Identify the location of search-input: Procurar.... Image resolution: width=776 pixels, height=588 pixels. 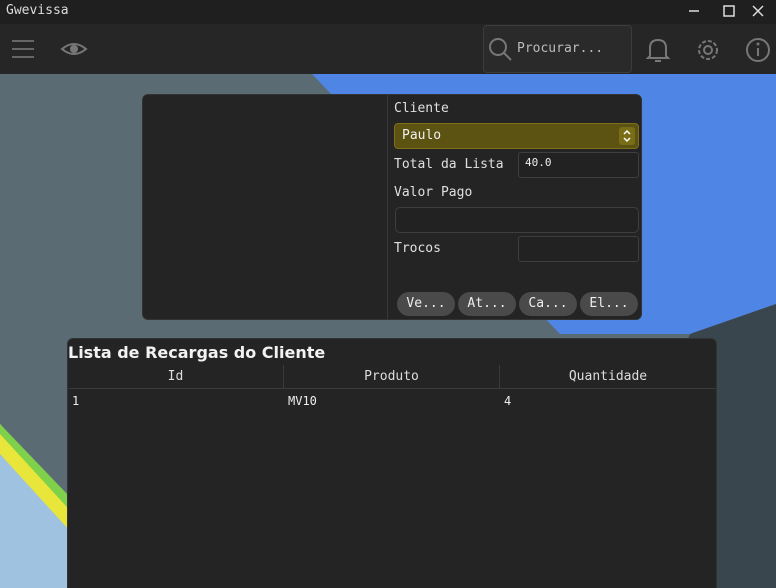
(560, 48).